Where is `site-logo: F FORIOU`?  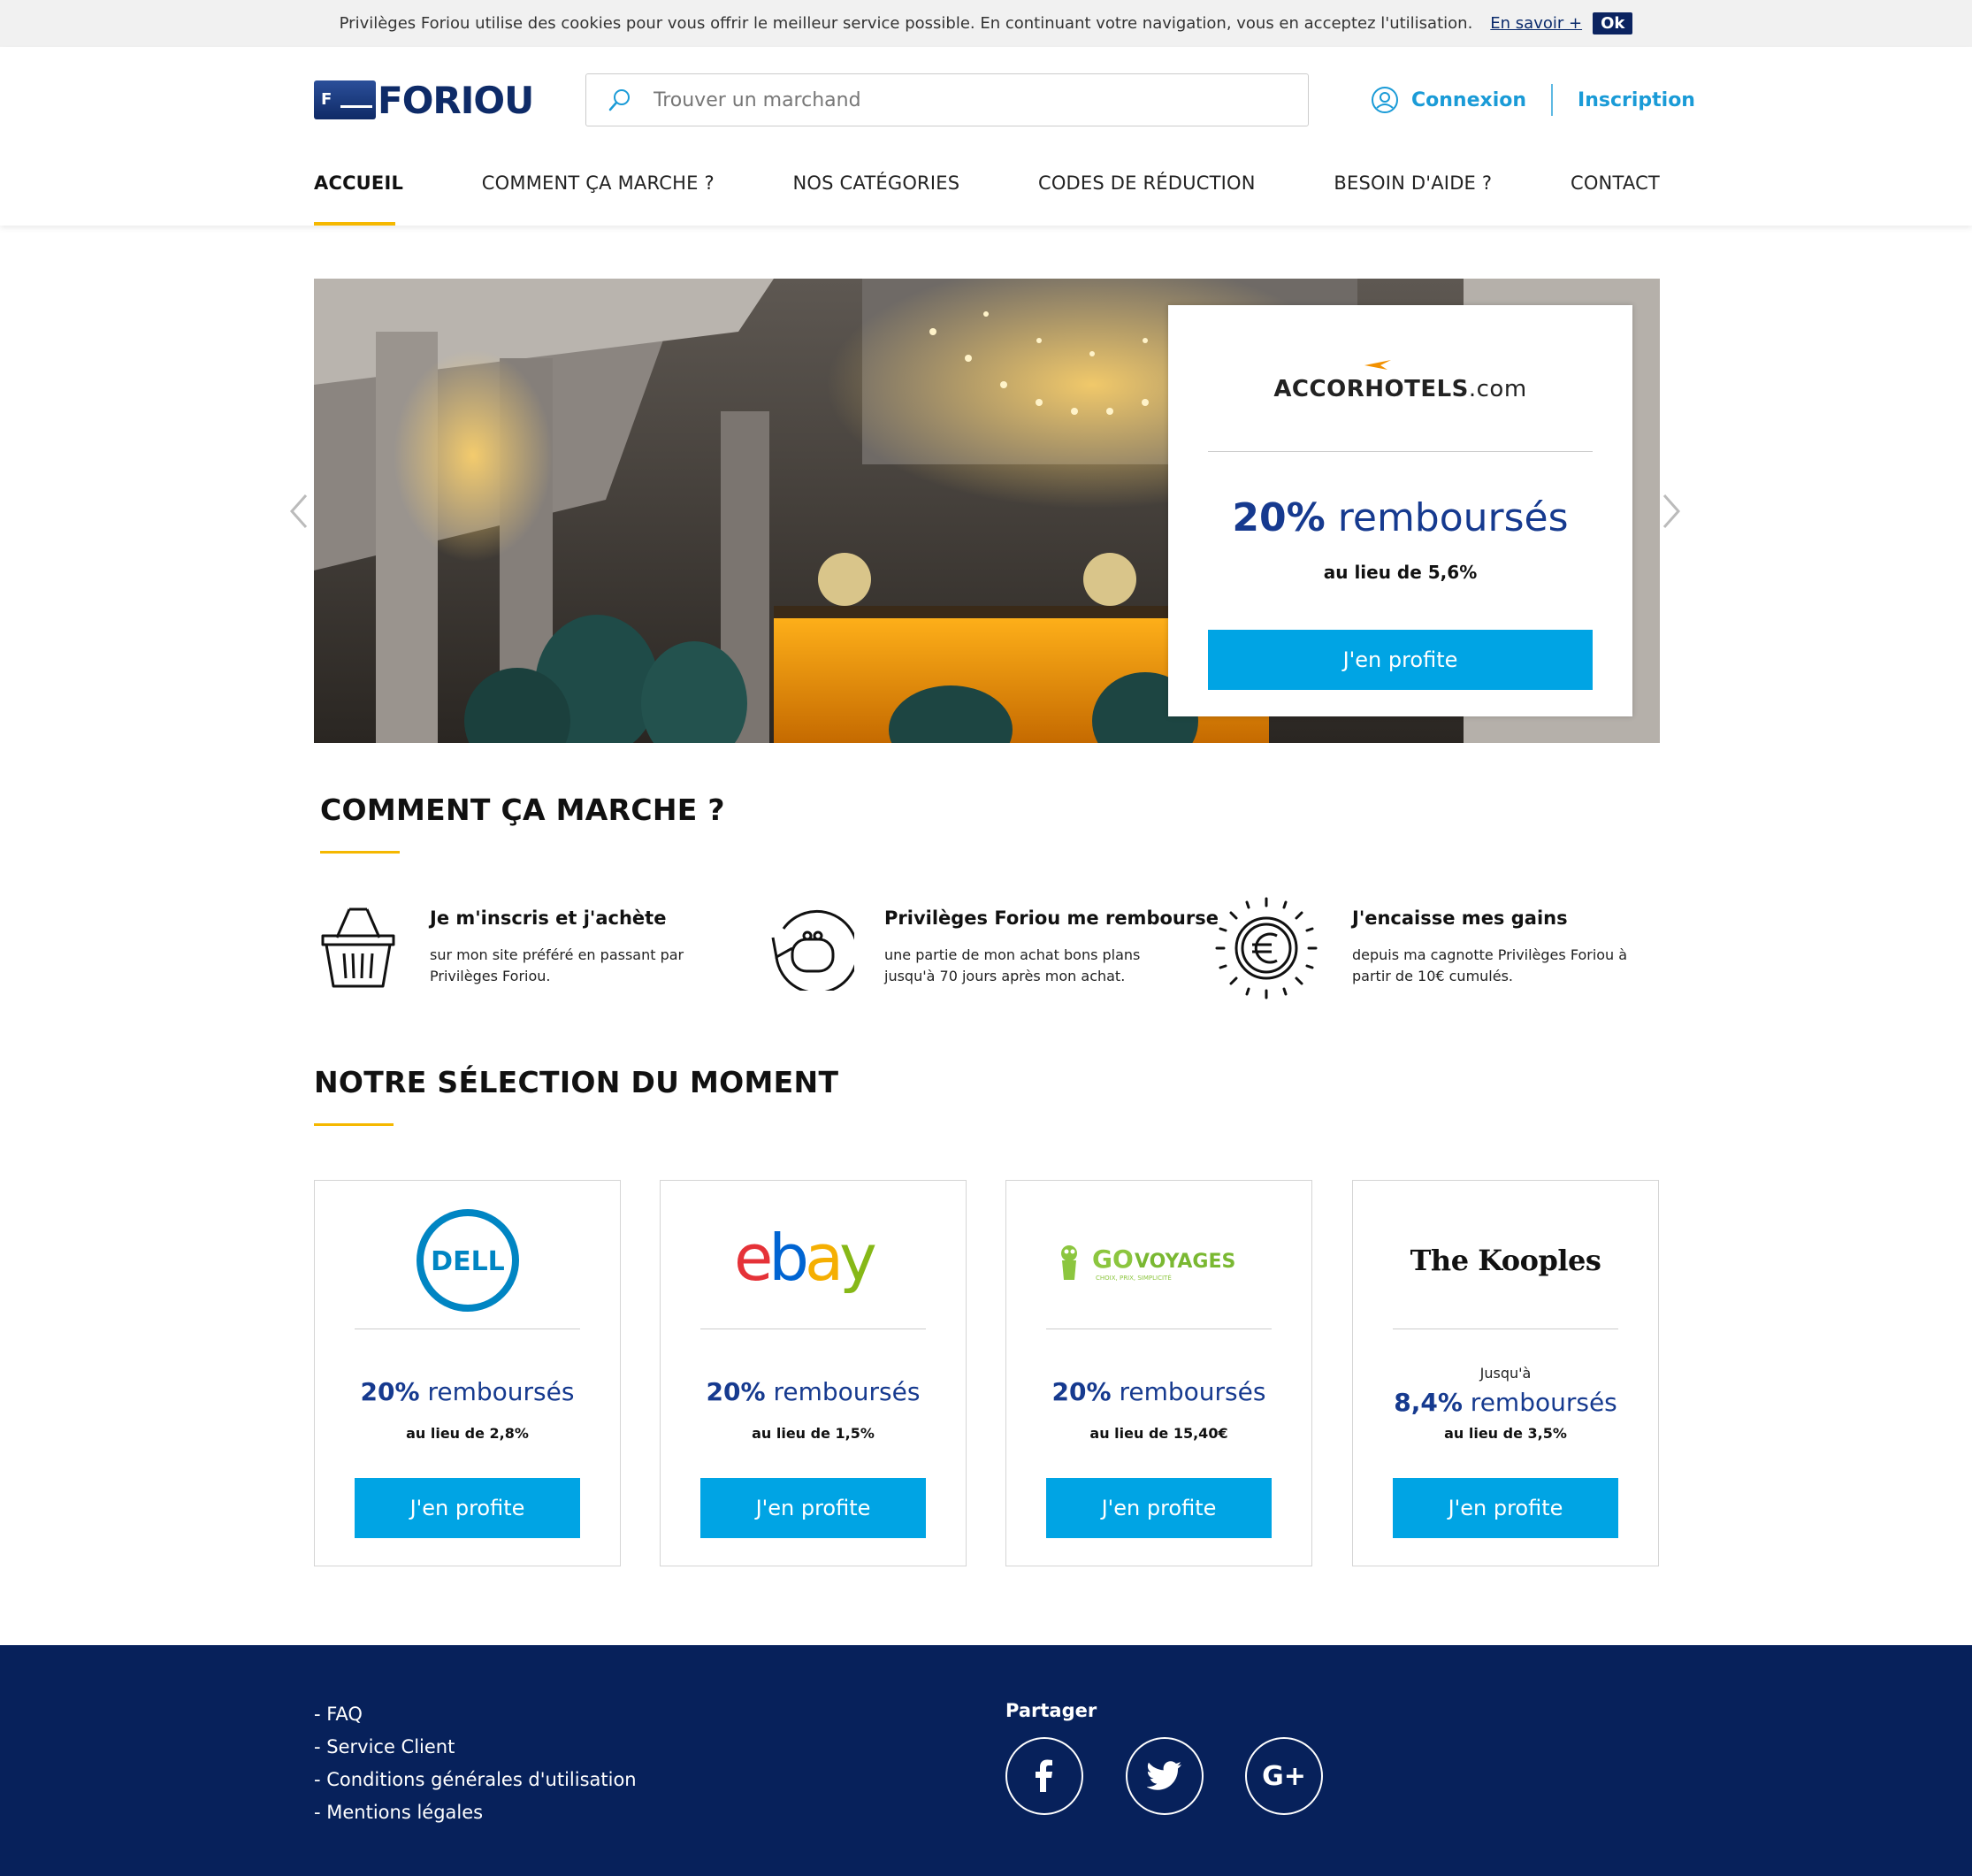 site-logo: F FORIOU is located at coordinates (424, 100).